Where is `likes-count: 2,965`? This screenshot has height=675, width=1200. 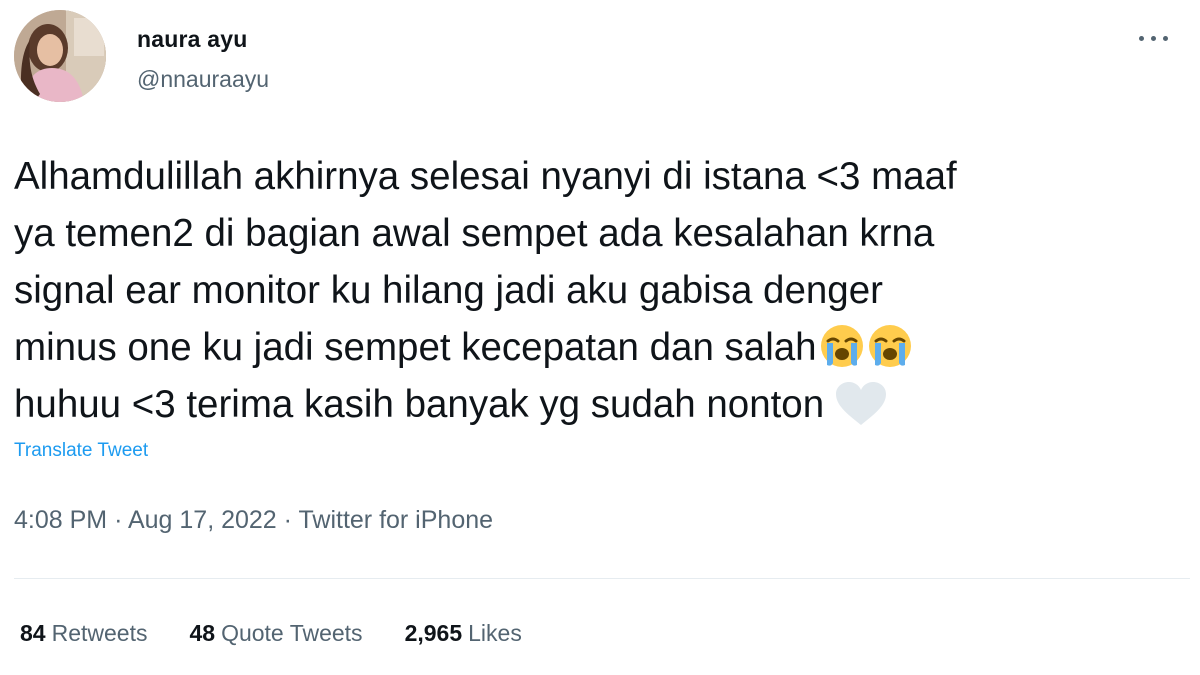 likes-count: 2,965 is located at coordinates (433, 633).